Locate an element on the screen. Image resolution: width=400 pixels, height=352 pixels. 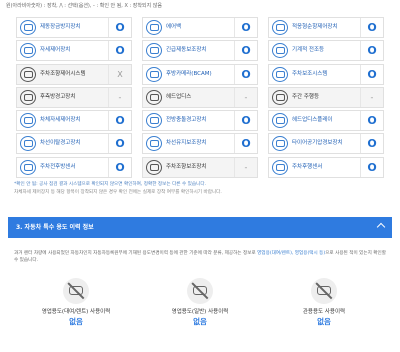
parking-steering-icon is located at coordinates (28, 74).